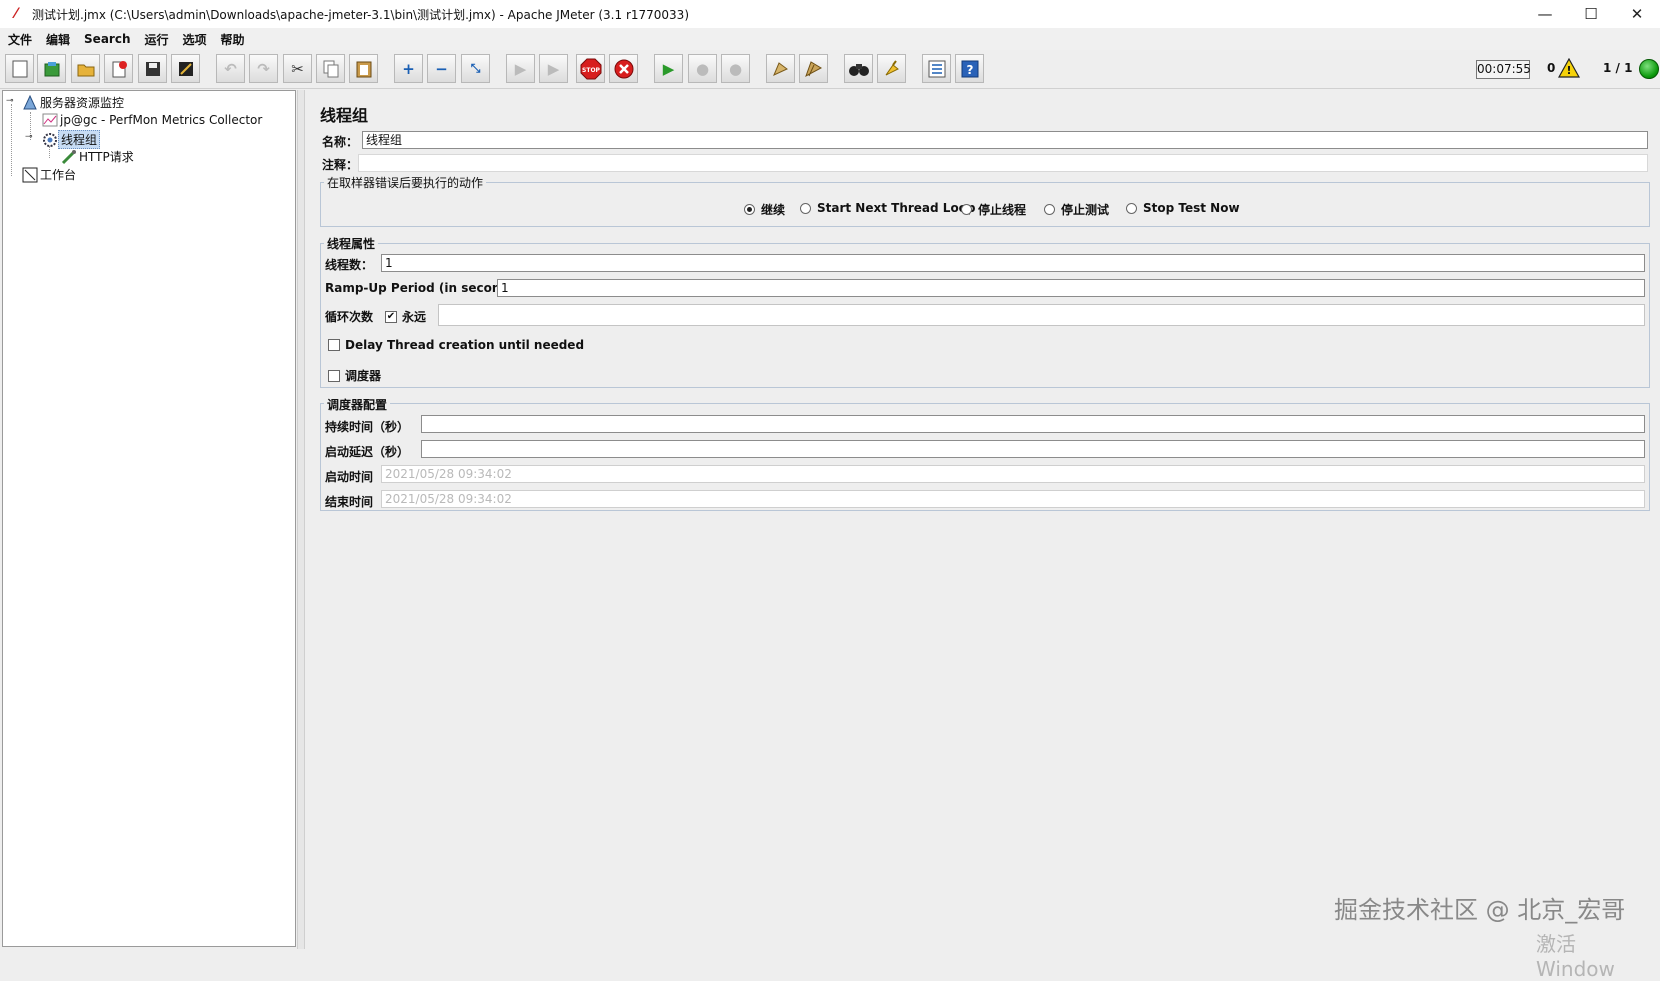 This screenshot has height=981, width=1660. Describe the element at coordinates (107, 39) in the screenshot. I see `menu-search: Search` at that location.